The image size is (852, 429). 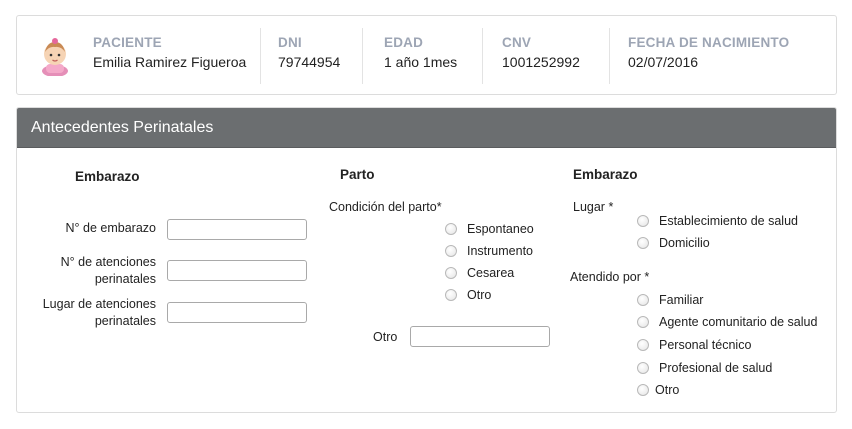 What do you see at coordinates (517, 42) in the screenshot?
I see `cnv-label: CNV` at bounding box center [517, 42].